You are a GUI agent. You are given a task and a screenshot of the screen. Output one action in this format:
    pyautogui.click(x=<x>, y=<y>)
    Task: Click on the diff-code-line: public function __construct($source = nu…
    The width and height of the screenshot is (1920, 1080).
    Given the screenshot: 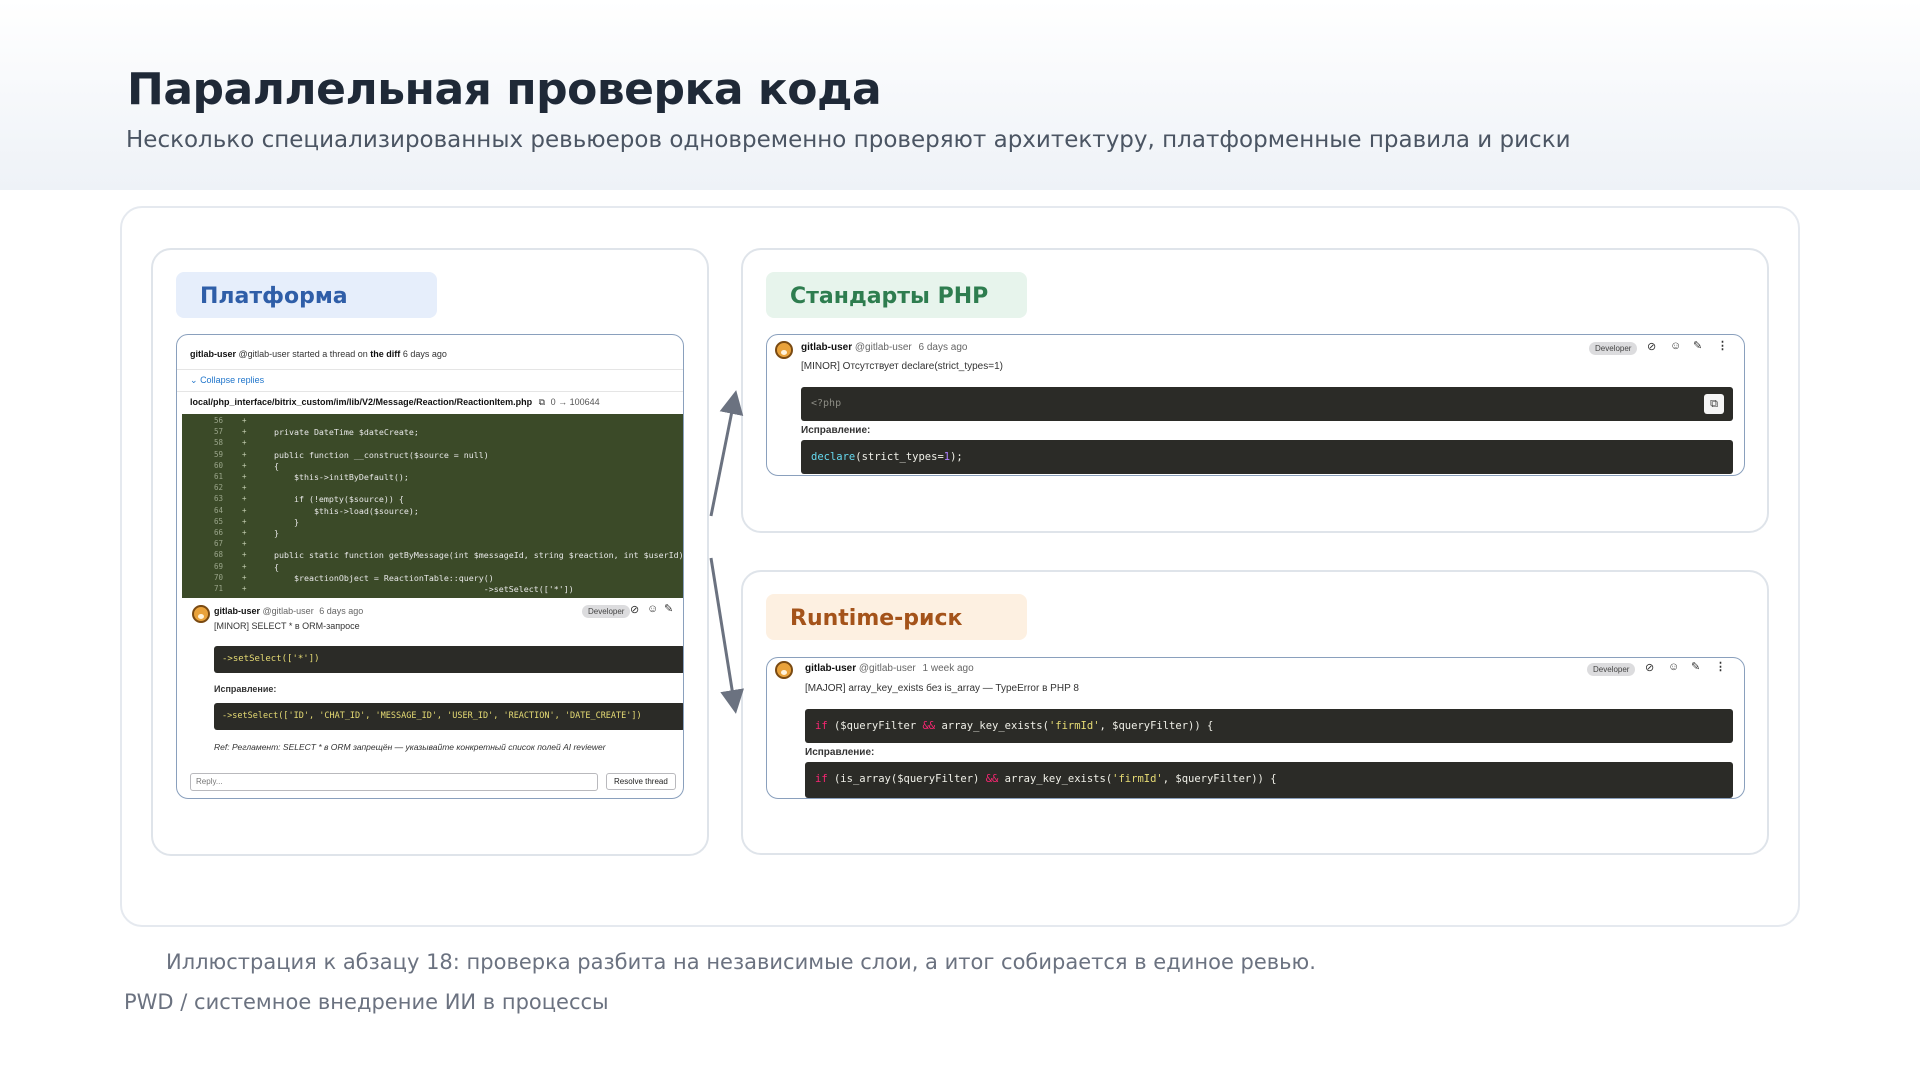 What is the action you would take?
    pyautogui.click(x=371, y=454)
    